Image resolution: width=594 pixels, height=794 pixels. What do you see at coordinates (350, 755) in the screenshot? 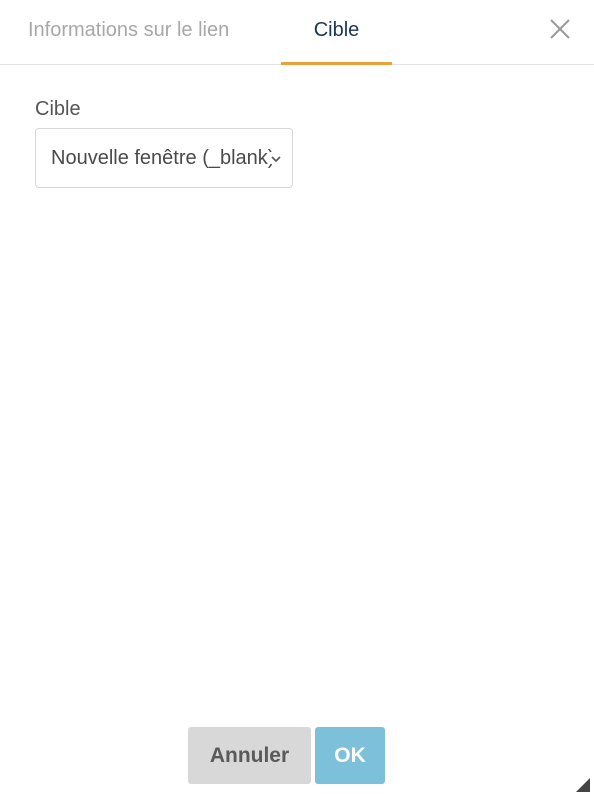
I see `ok-button: OK` at bounding box center [350, 755].